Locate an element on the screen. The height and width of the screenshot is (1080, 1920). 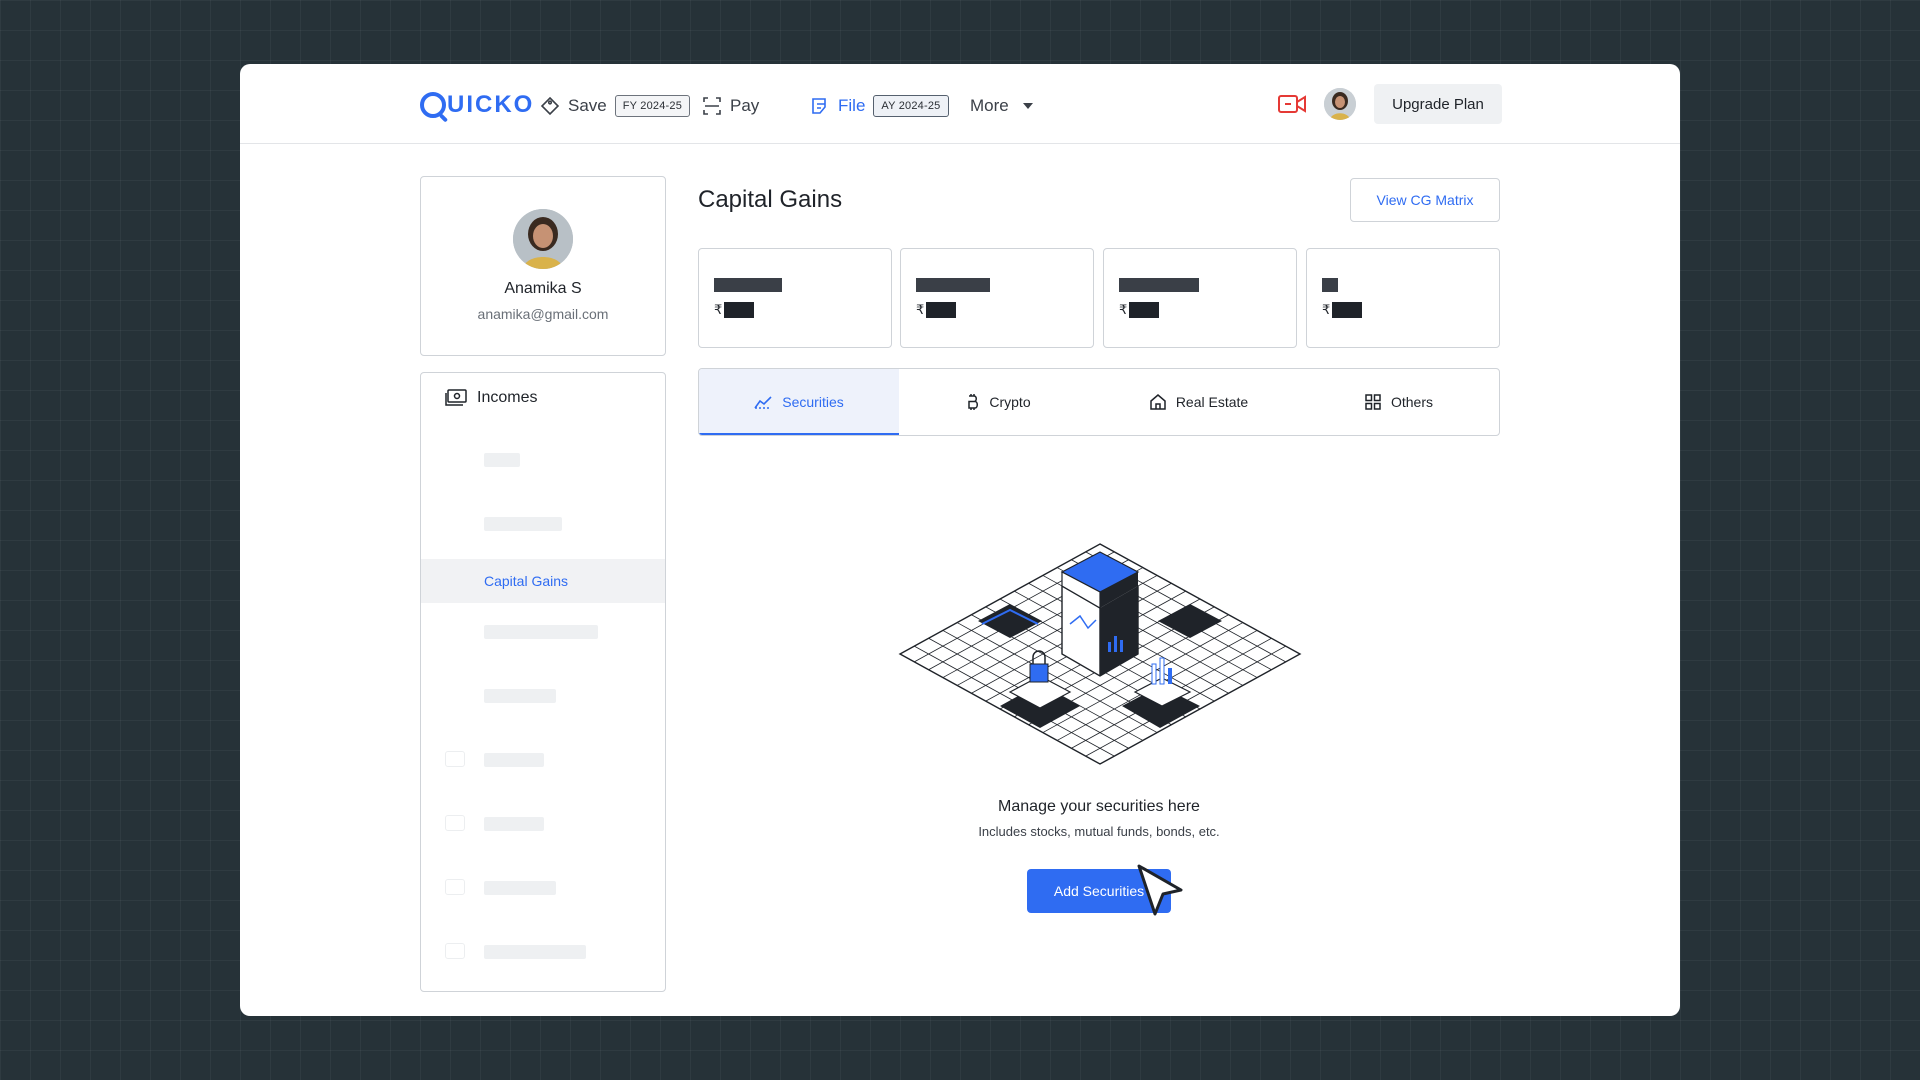
user-avatar-small is located at coordinates (1340, 104).